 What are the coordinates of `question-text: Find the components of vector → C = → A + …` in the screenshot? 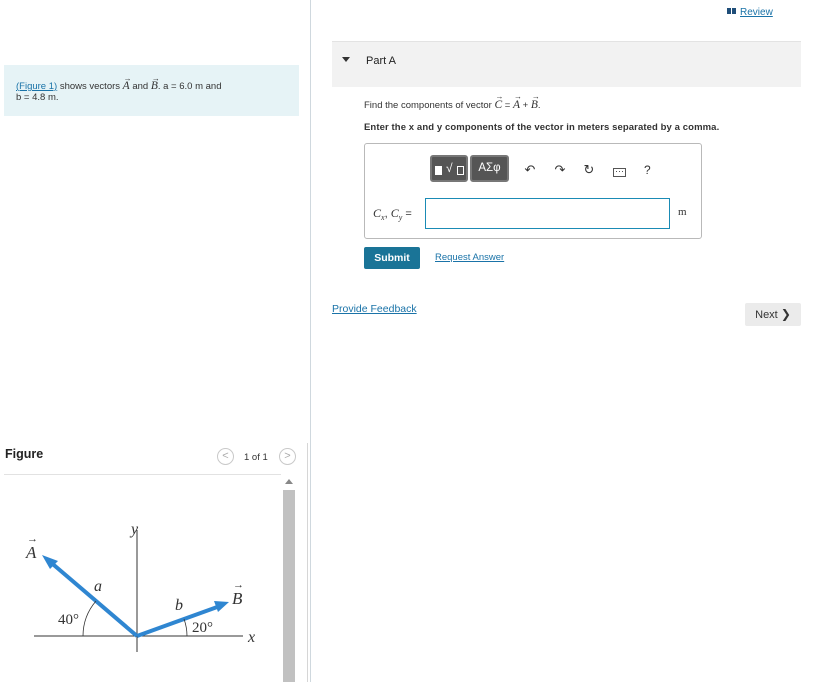 It's located at (452, 101).